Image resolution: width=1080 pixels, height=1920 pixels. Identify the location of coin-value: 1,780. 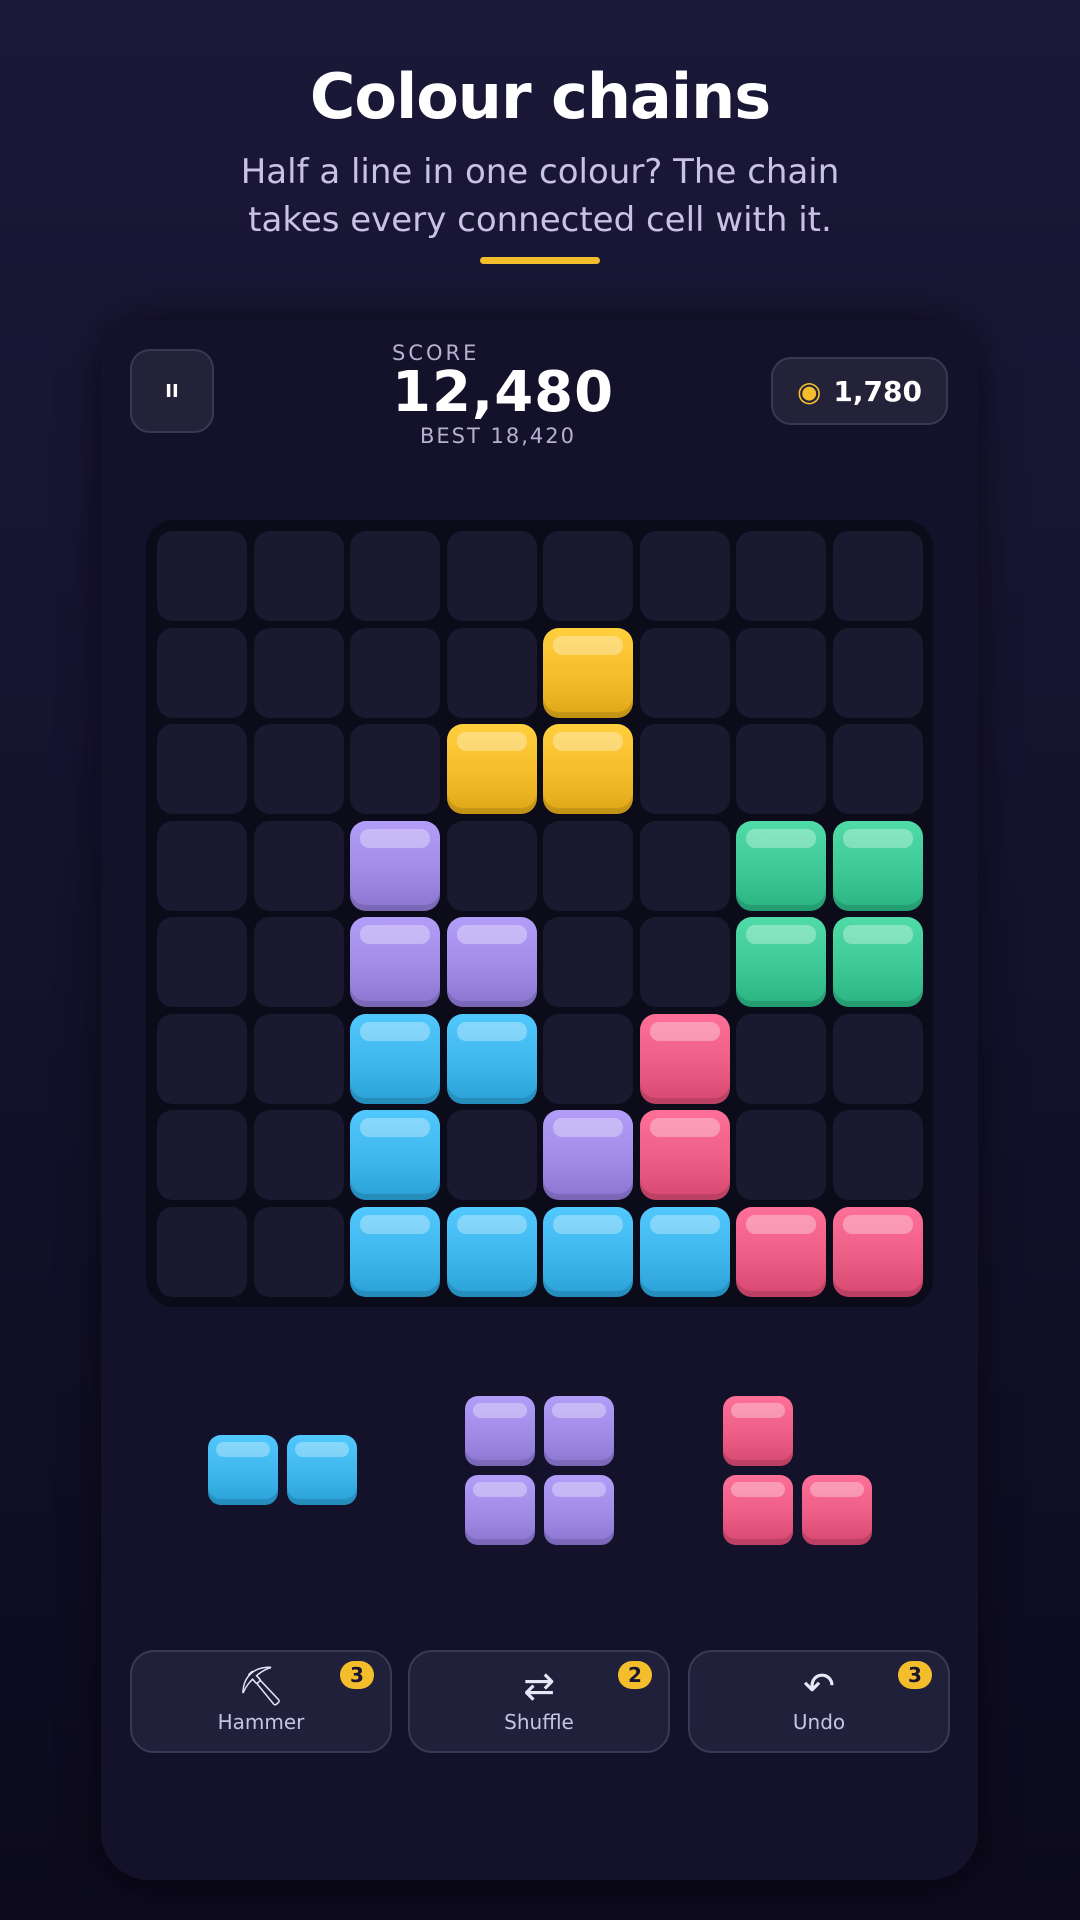
(877, 391).